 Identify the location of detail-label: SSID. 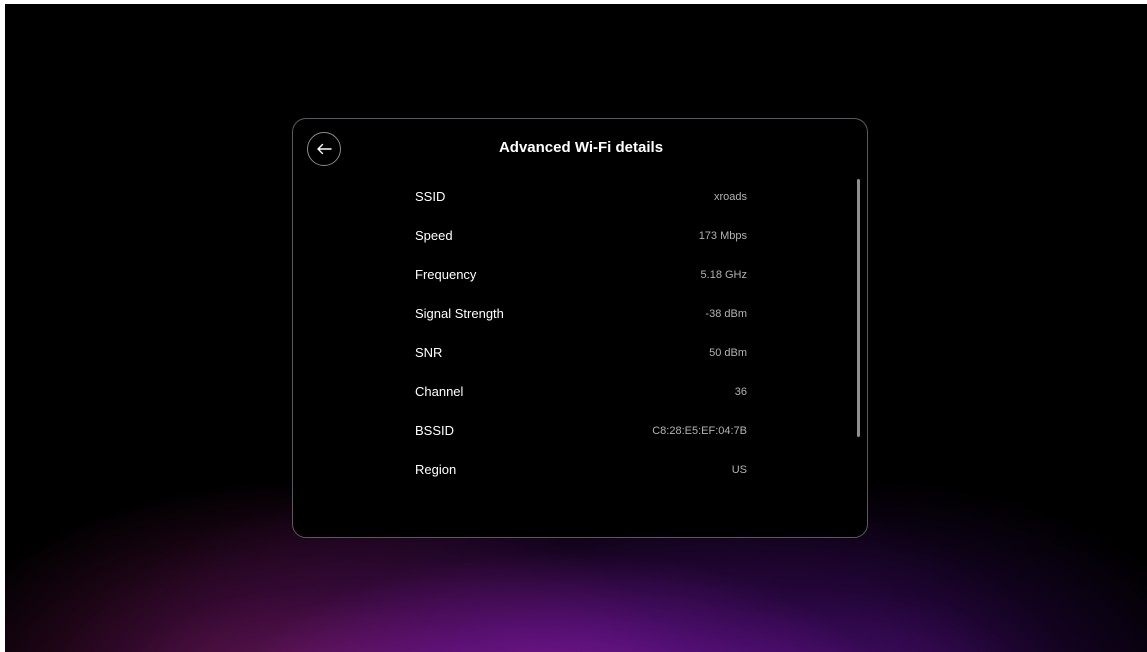
(430, 196).